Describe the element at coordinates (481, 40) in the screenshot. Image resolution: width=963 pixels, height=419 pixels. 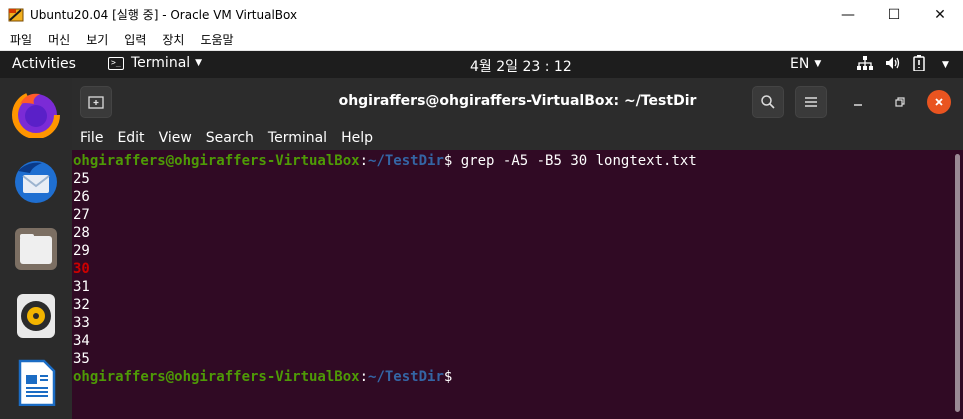
I see `virtualbox-menu-bar: 파일 머신 보기 입력 장치 도움말` at that location.